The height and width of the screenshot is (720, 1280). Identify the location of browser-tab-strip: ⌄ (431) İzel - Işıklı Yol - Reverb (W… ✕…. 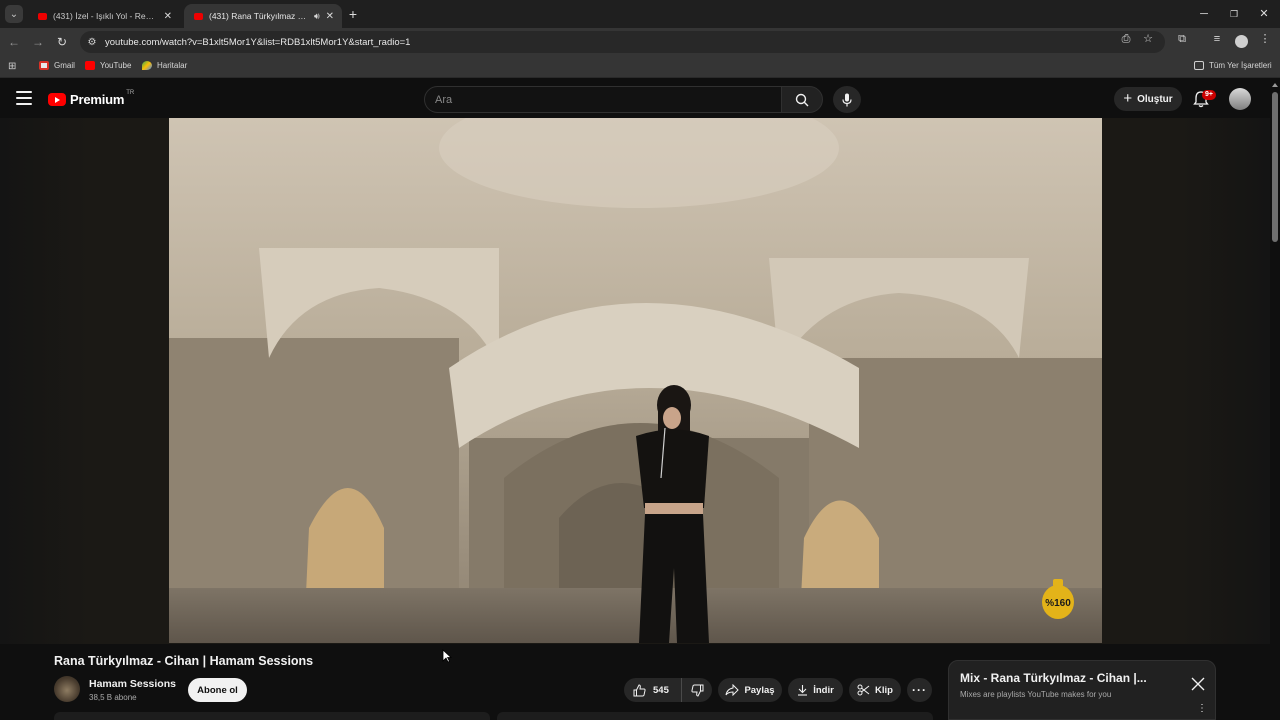
(640, 14).